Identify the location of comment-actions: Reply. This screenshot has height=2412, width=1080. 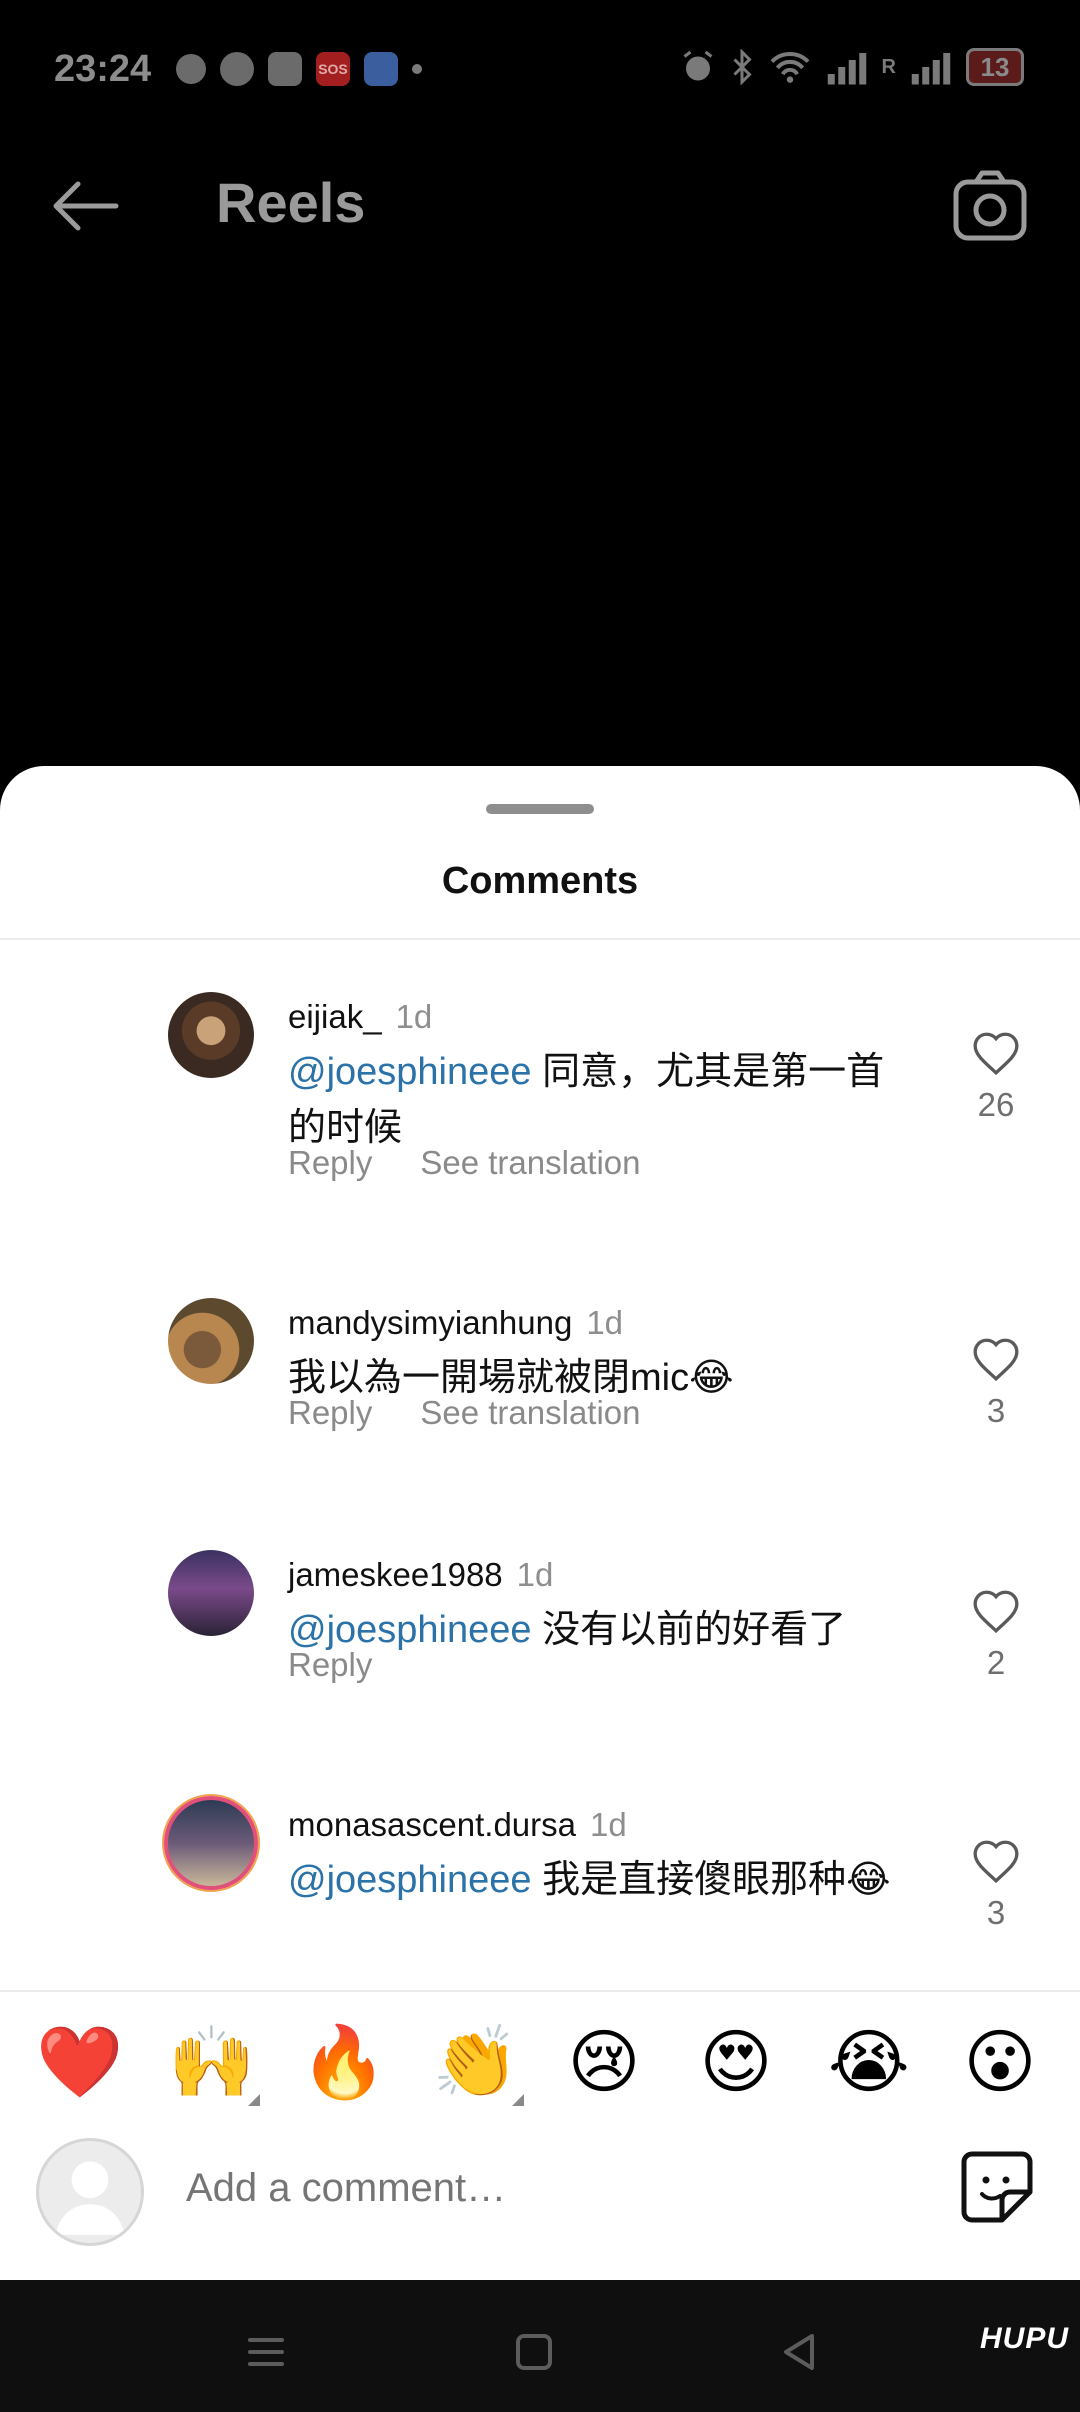
(330, 1665).